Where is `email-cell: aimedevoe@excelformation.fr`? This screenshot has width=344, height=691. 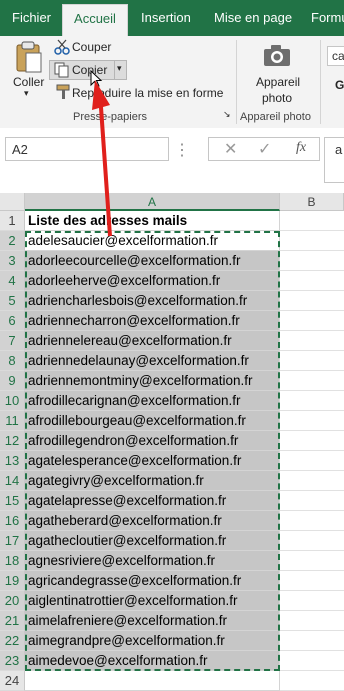
email-cell: aimedevoe@excelformation.fr is located at coordinates (152, 661).